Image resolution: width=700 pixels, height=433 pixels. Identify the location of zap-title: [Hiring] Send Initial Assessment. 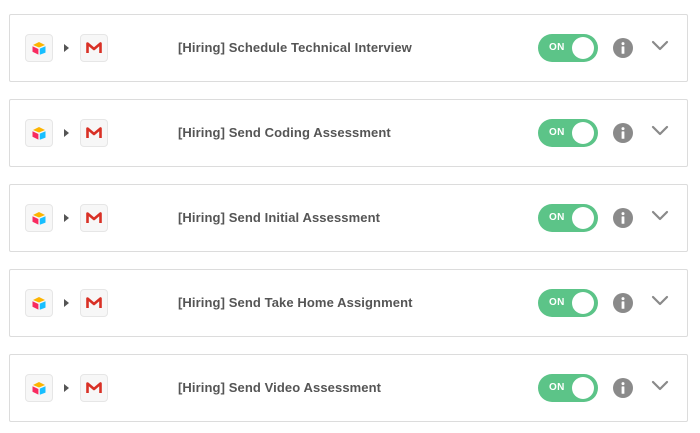
(279, 218).